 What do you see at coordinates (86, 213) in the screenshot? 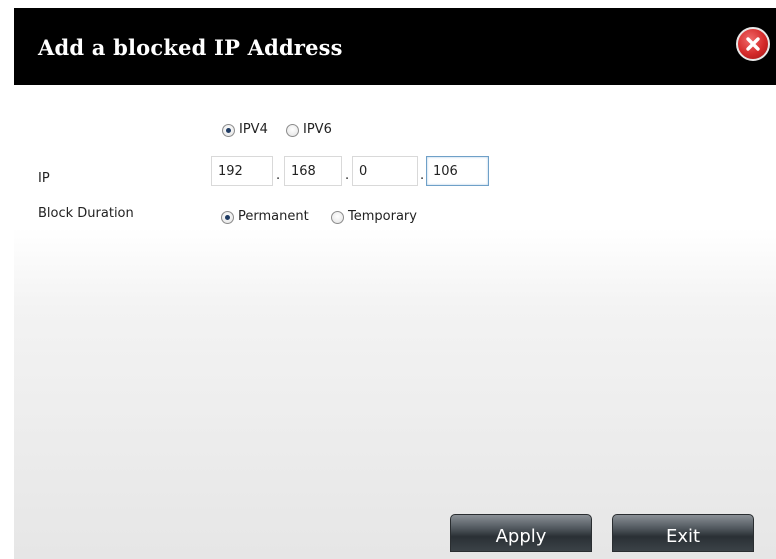
I see `block-duration-label: Block Duration` at bounding box center [86, 213].